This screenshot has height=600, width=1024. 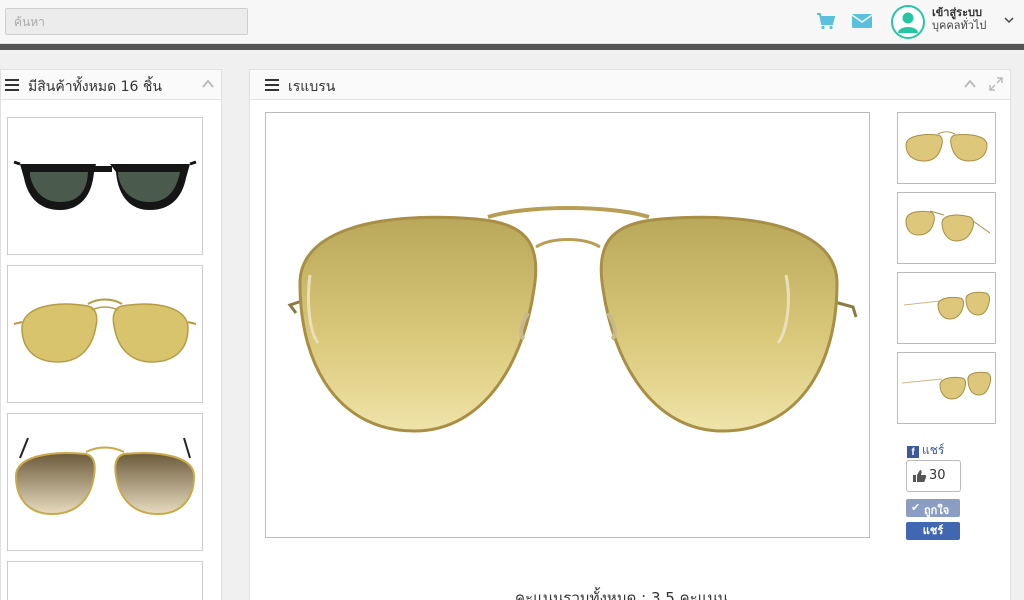 I want to click on aviator-side-image, so click(x=947, y=305).